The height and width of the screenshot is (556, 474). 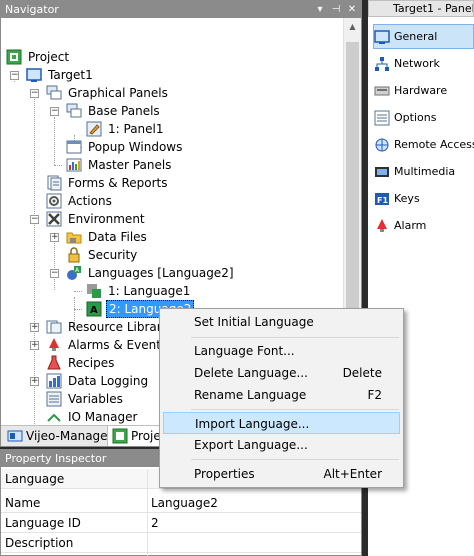 What do you see at coordinates (107, 345) in the screenshot?
I see `tree-node-alarms-events: Alarms & Events` at bounding box center [107, 345].